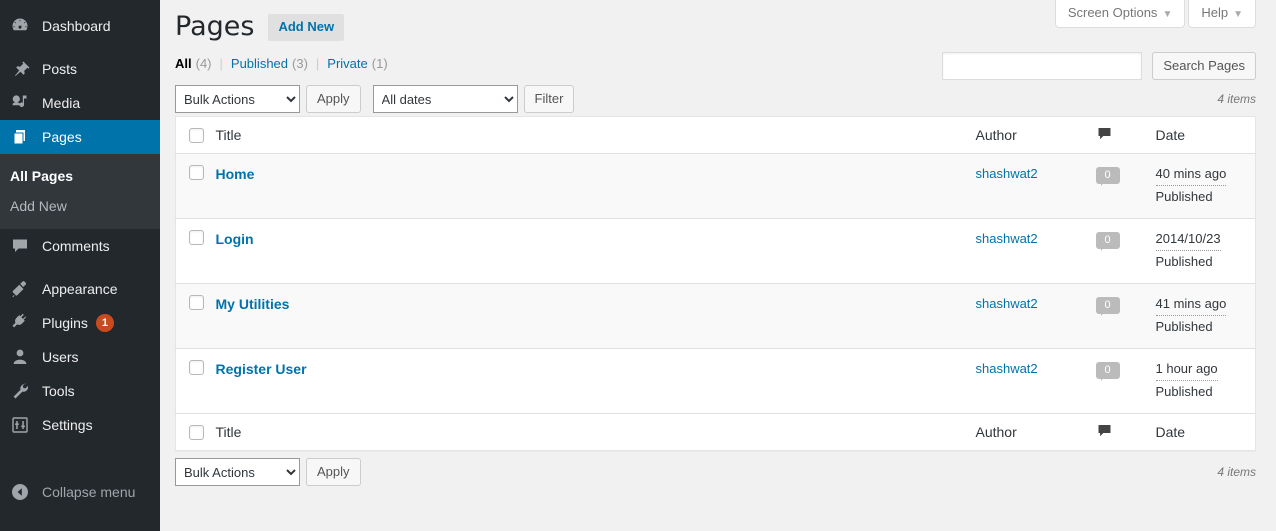 Image resolution: width=1276 pixels, height=531 pixels. I want to click on table-head: Title Author Date, so click(715, 135).